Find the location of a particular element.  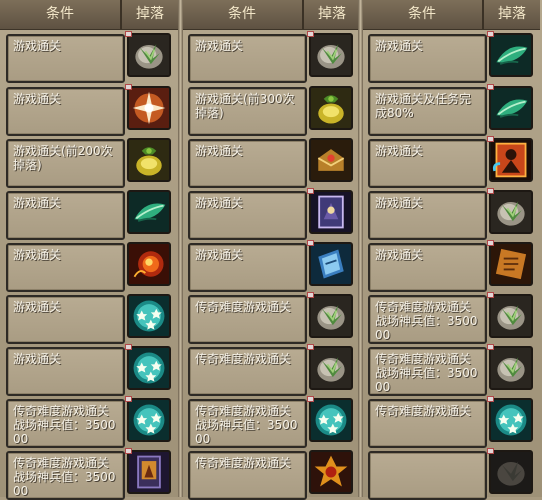

fire-orb-icon is located at coordinates (149, 264).